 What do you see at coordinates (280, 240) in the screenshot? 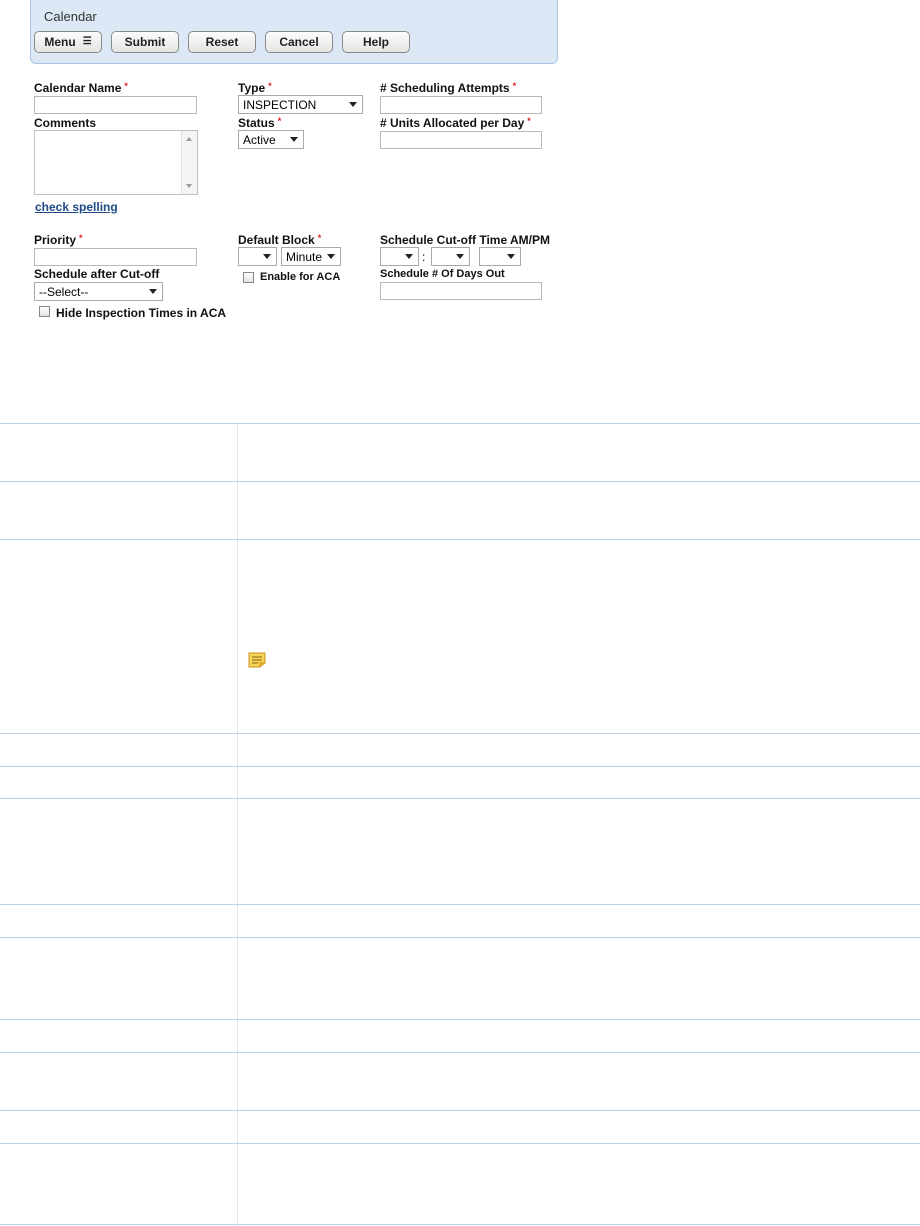
I see `default-block-label: Default Block *` at bounding box center [280, 240].